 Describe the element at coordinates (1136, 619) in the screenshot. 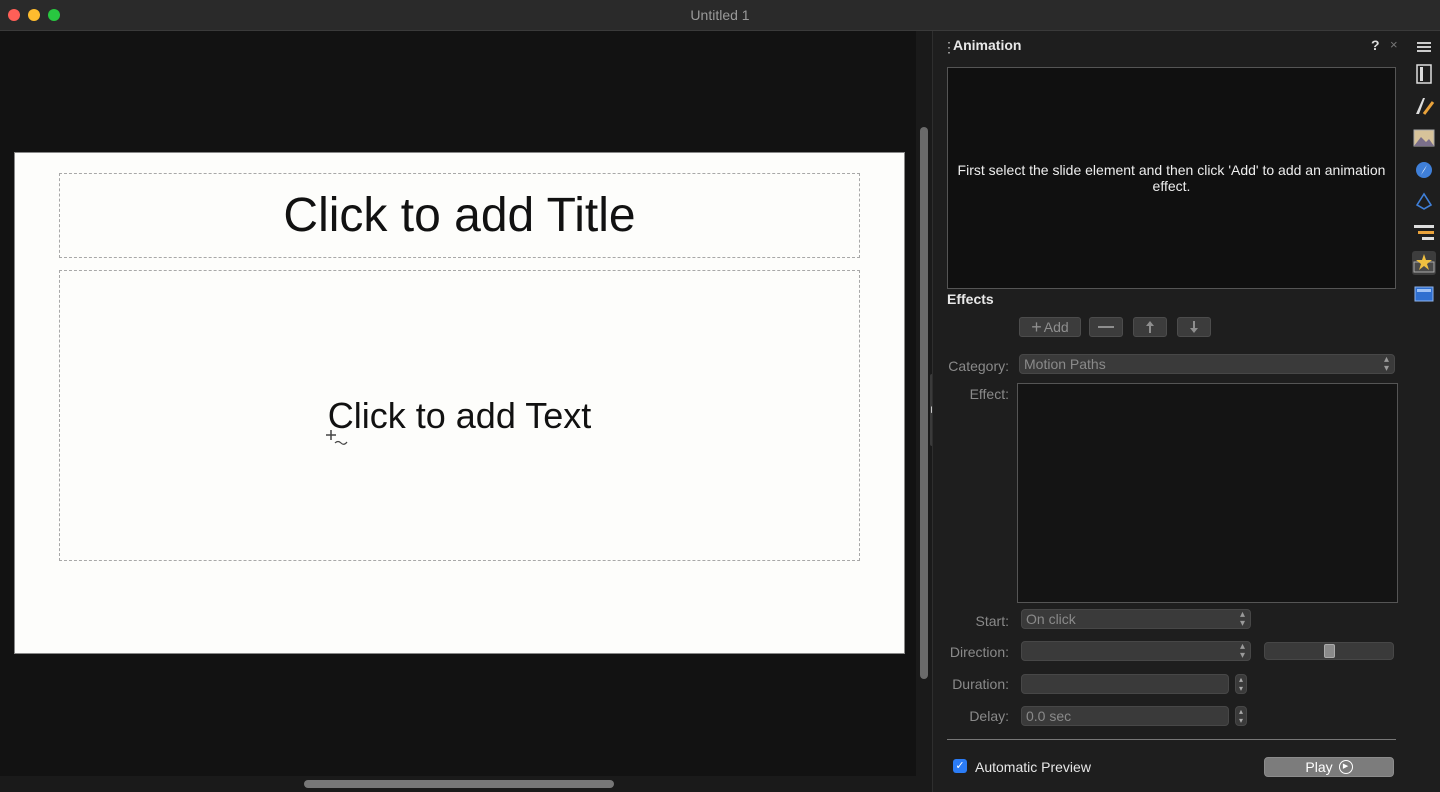

I see `start-select: On click ▴ ▾` at that location.